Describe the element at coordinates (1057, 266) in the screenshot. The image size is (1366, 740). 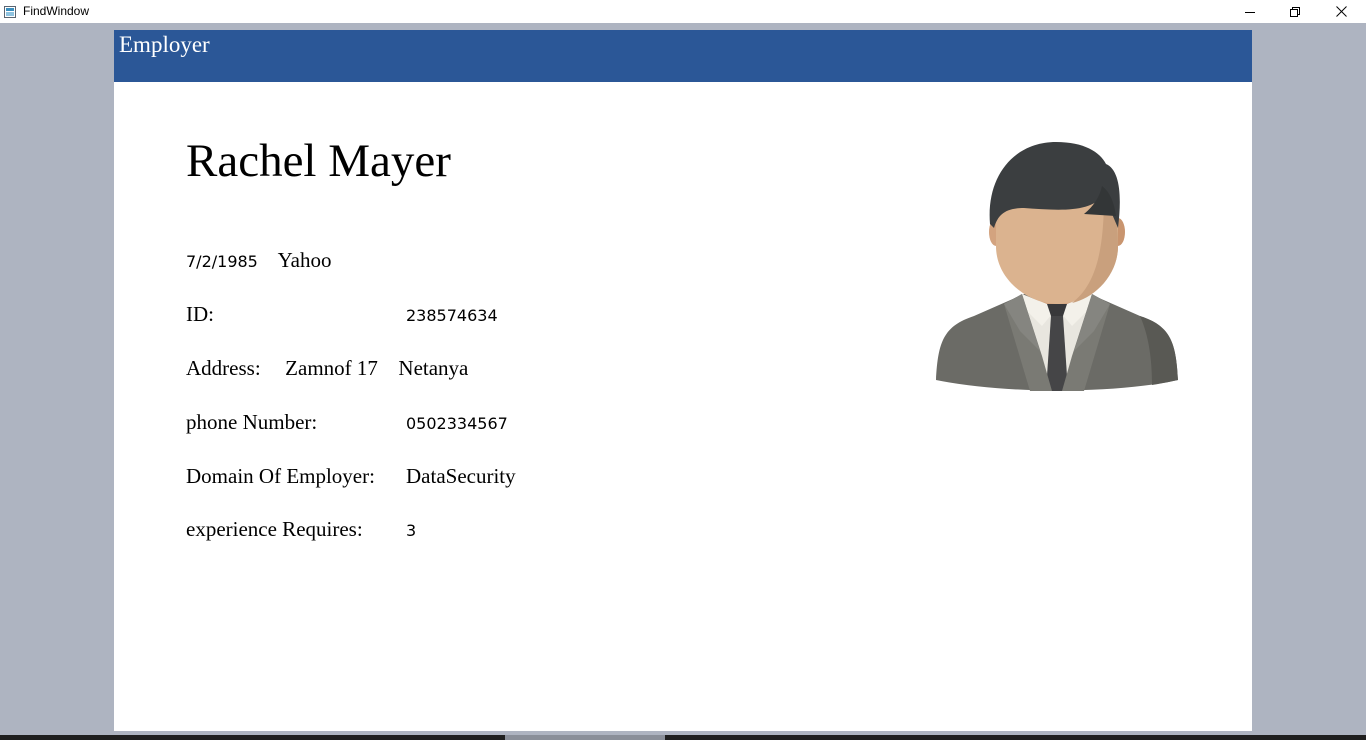
I see `businessman-avatar-icon` at that location.